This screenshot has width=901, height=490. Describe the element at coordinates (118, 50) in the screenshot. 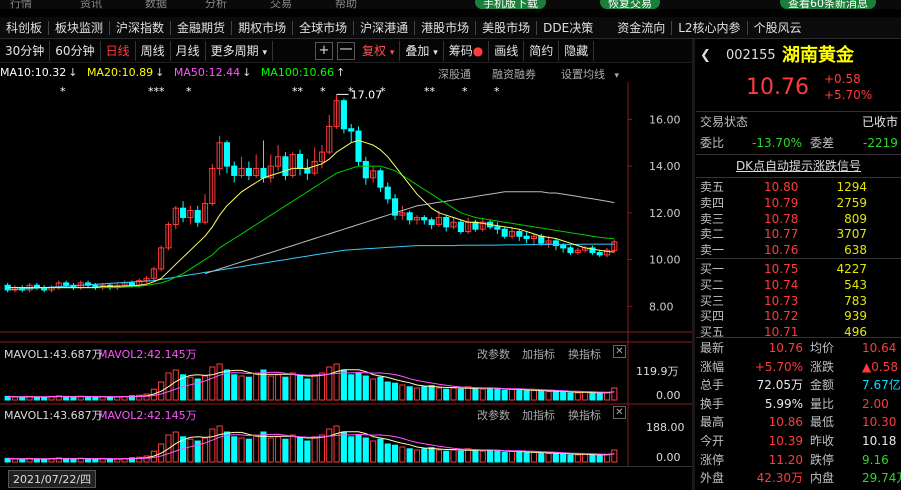

I see `period-day: 日线` at that location.